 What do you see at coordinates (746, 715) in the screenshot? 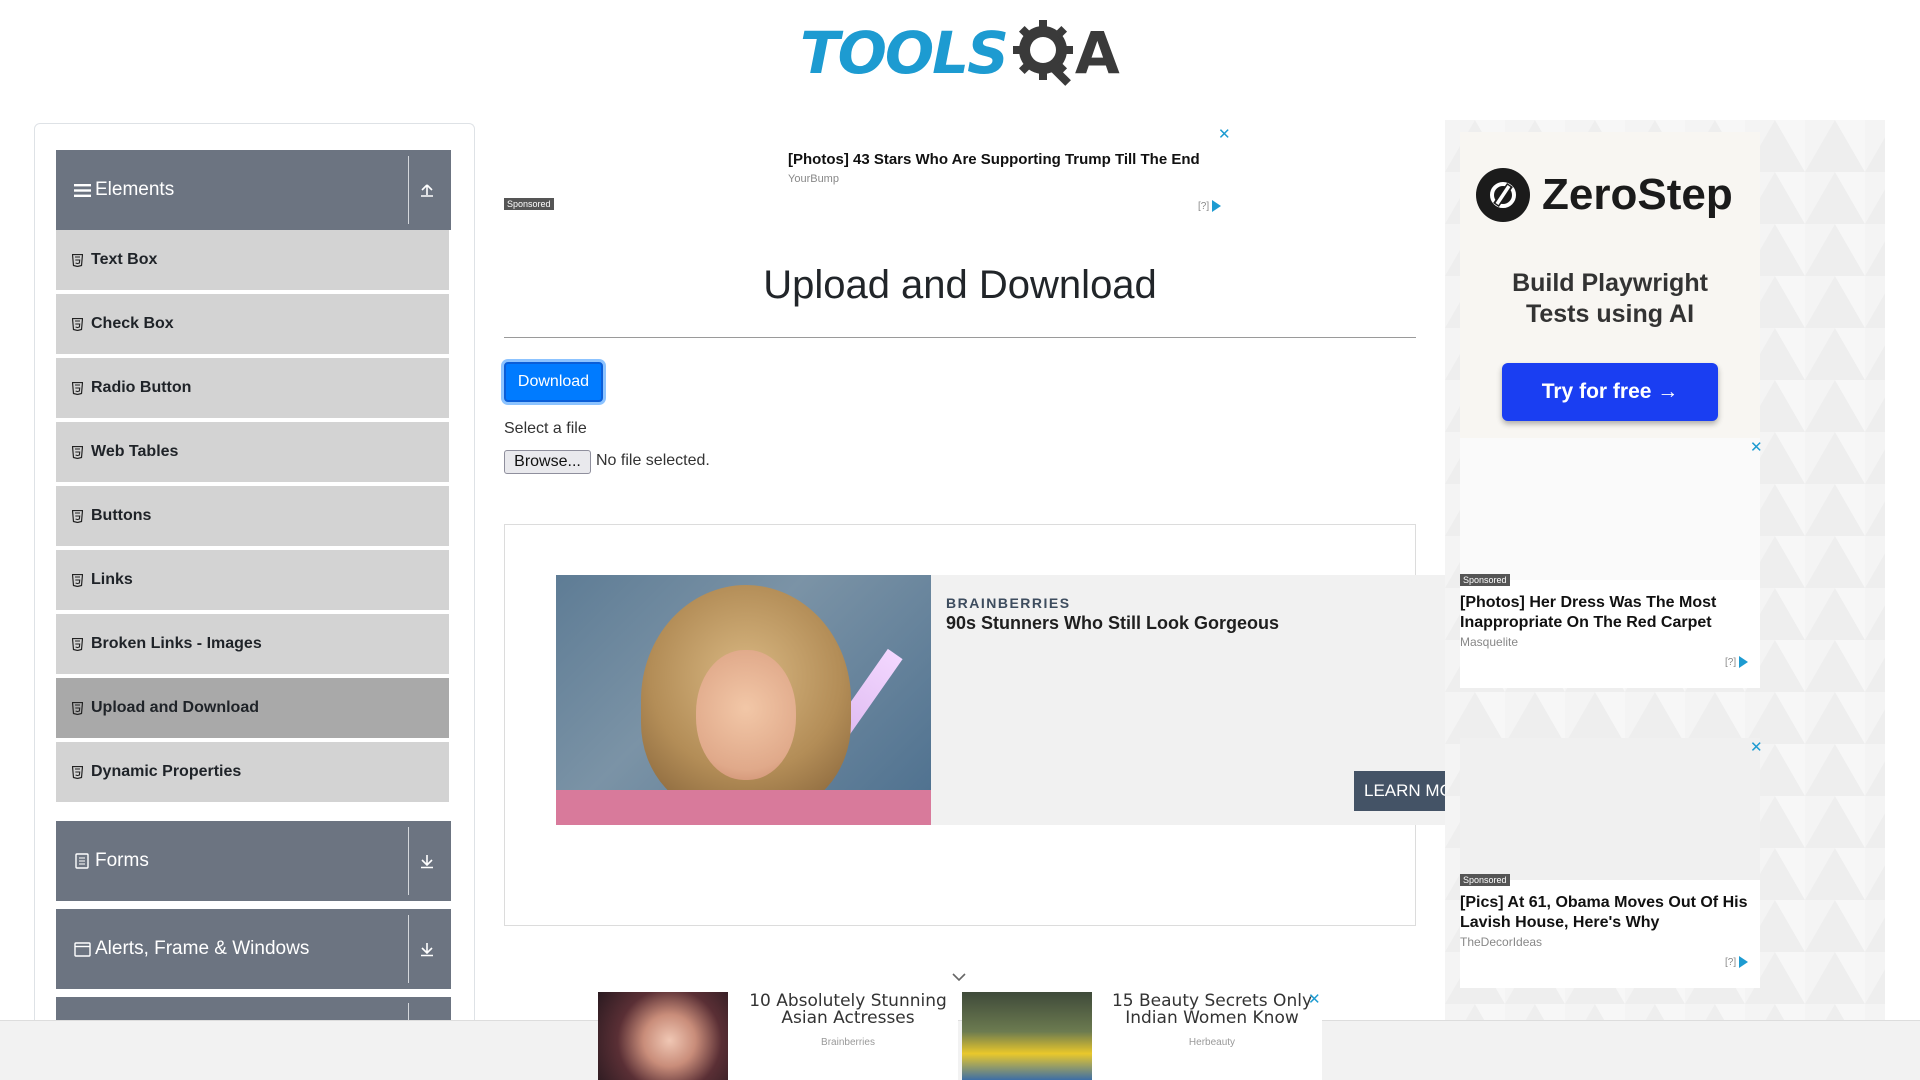
I see `ad-photo-face` at bounding box center [746, 715].